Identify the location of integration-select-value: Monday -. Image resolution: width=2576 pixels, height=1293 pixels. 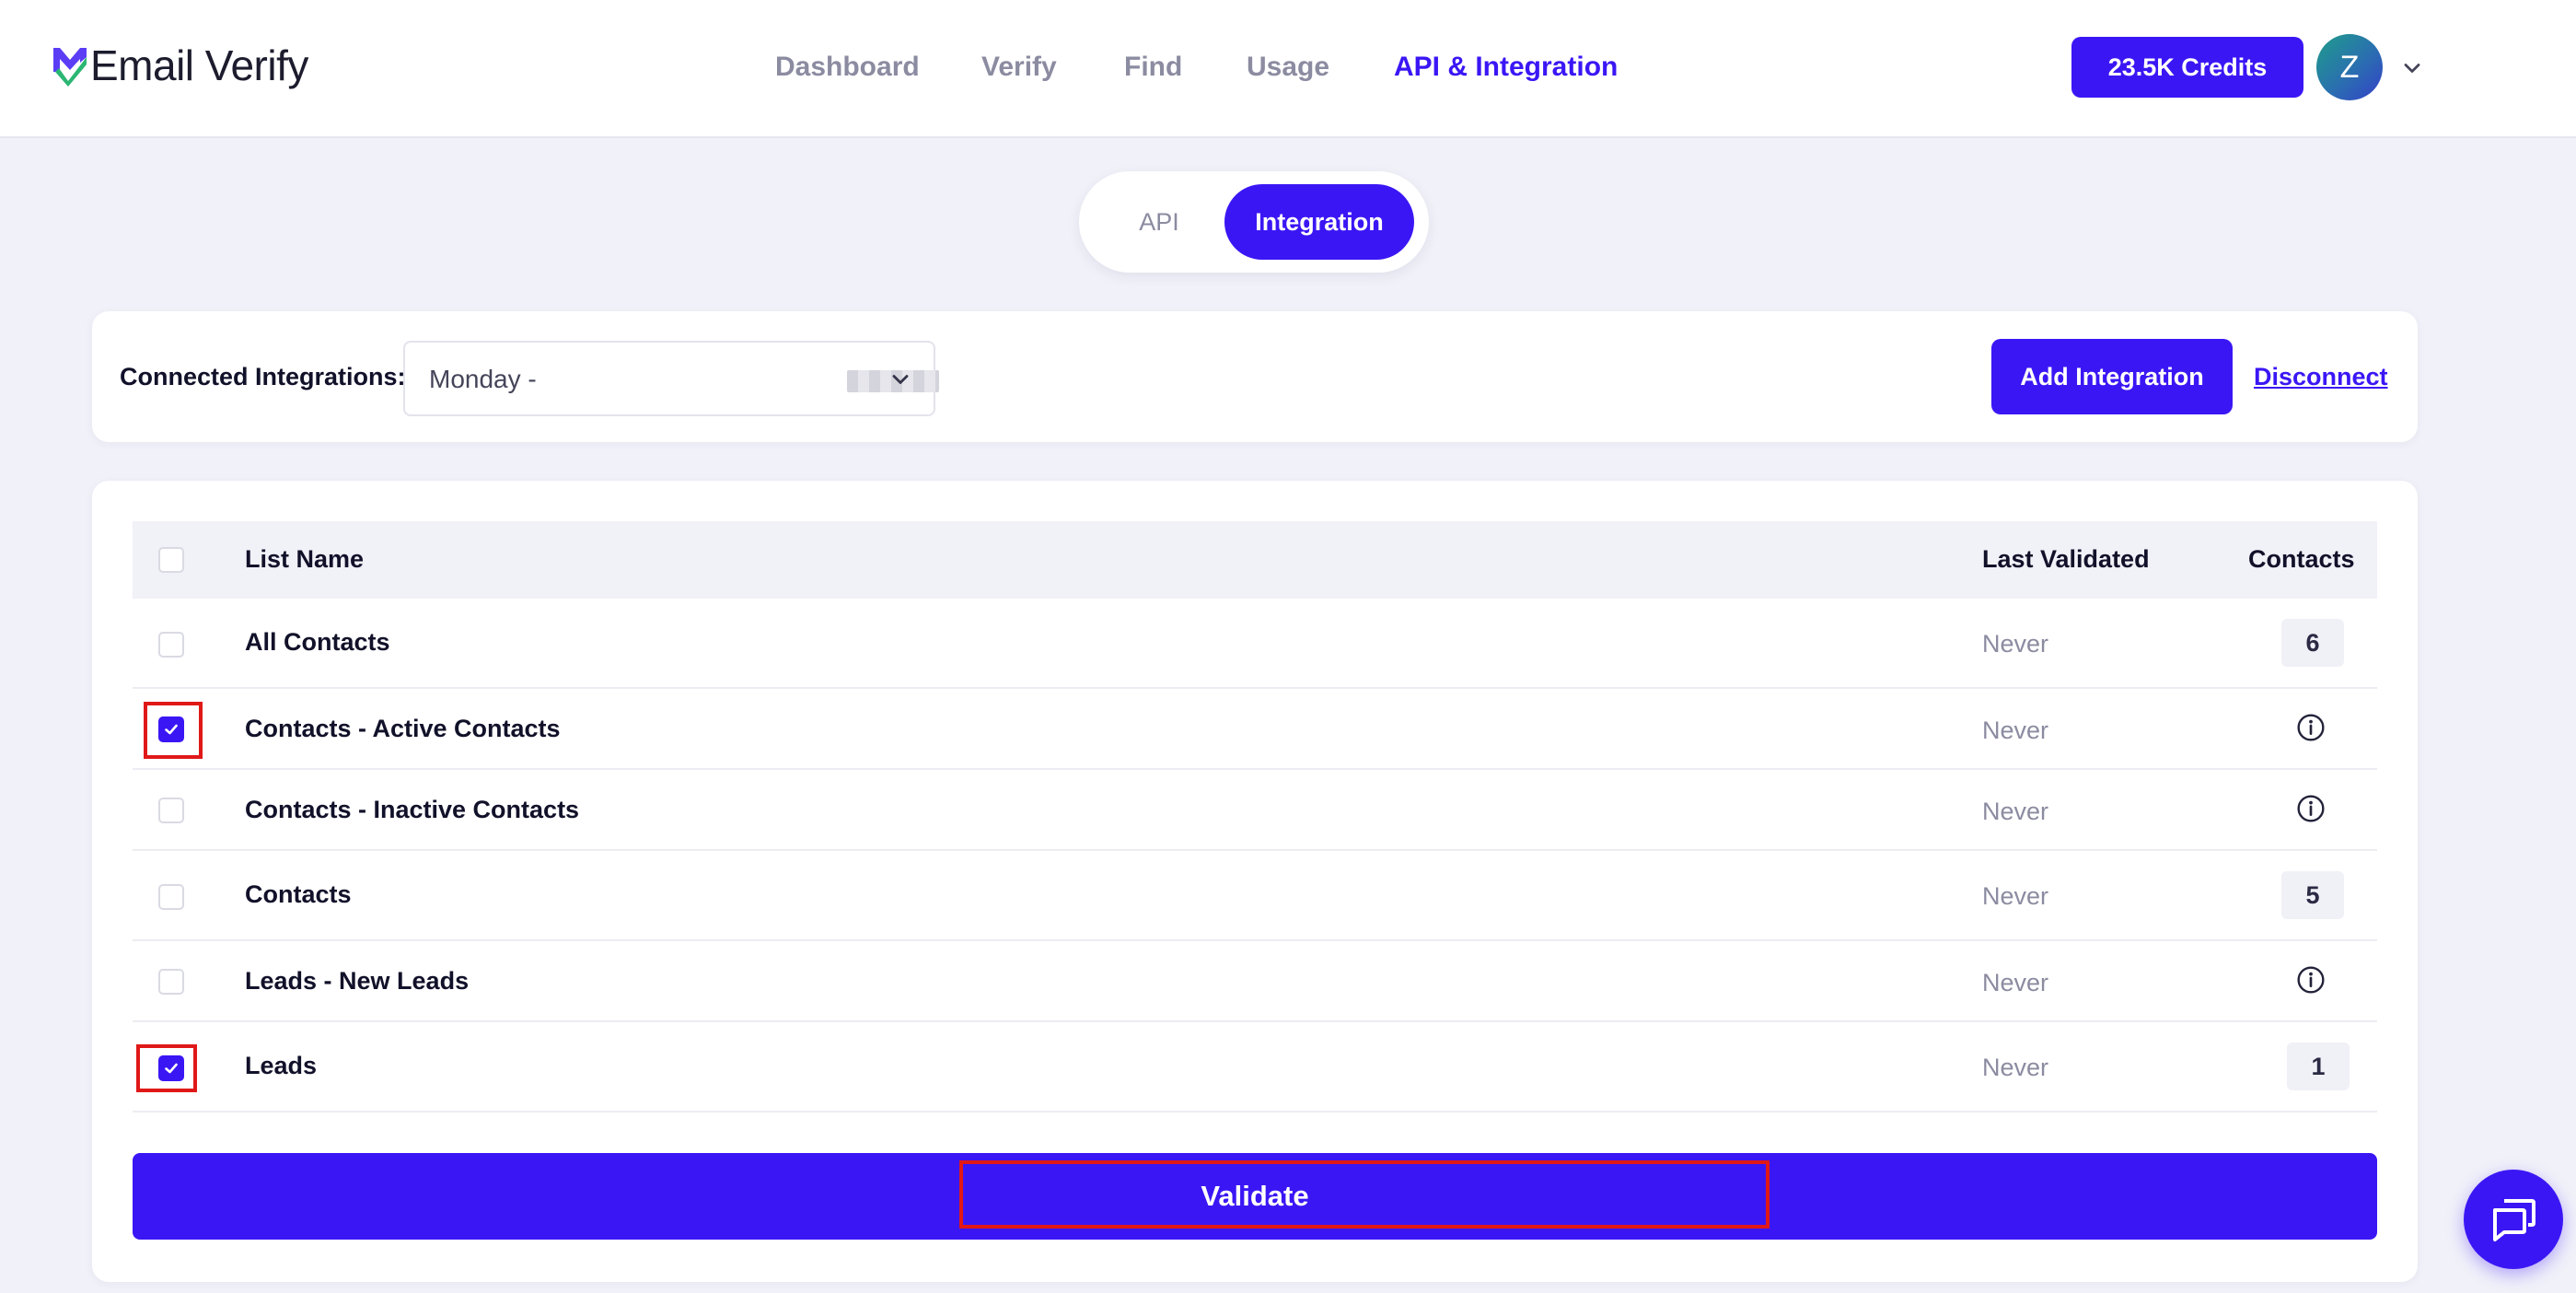
(483, 379).